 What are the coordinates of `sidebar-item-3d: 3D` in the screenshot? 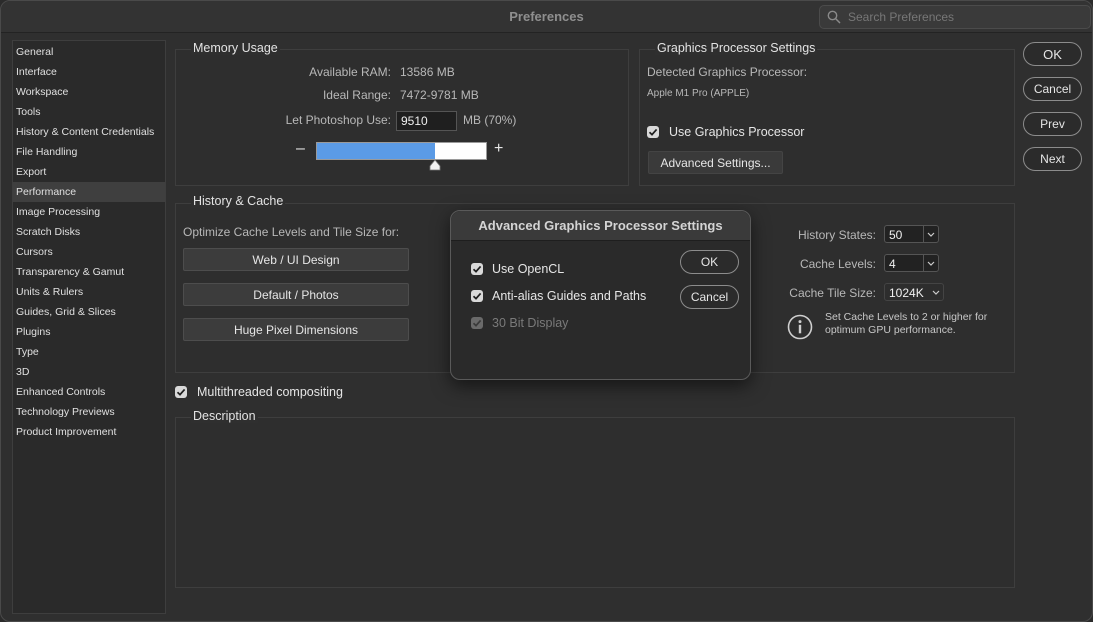 It's located at (89, 372).